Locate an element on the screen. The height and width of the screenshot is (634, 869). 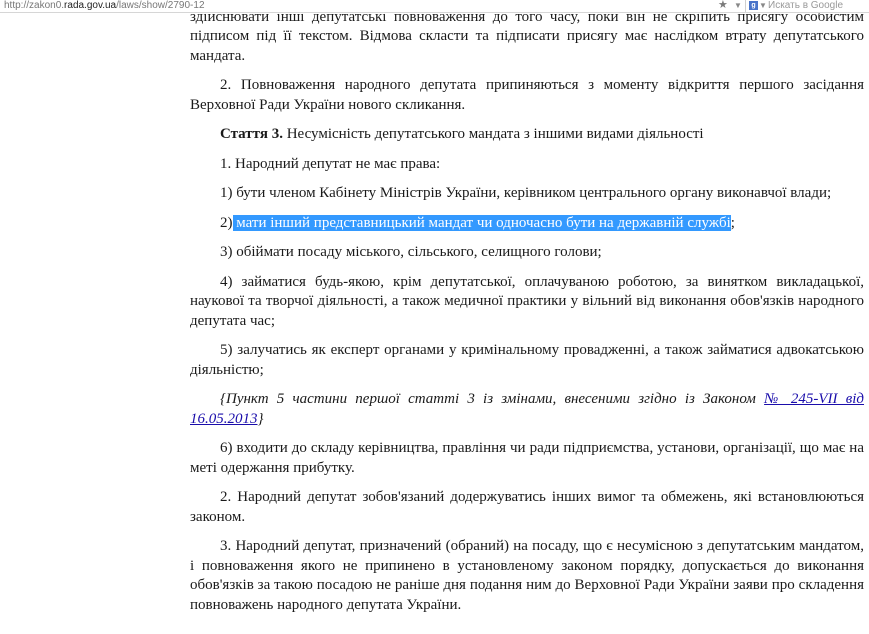
history-dropdown-icon: ▼ is located at coordinates (738, 6).